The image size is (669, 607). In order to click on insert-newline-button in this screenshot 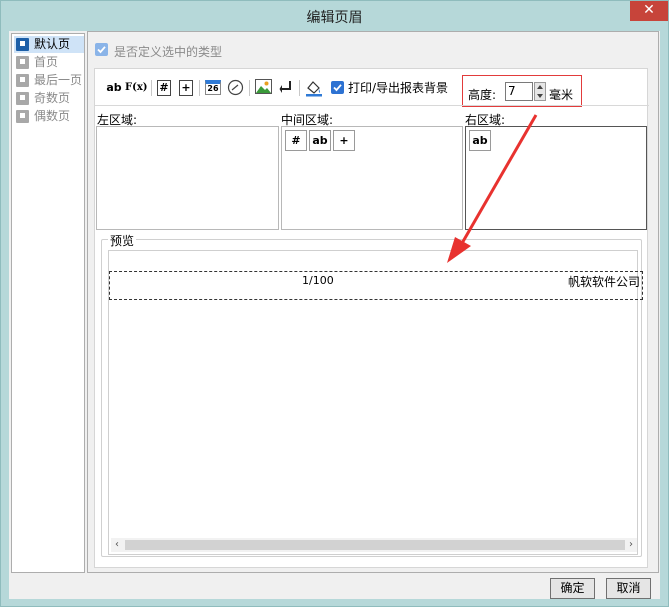, I will do `click(286, 88)`.